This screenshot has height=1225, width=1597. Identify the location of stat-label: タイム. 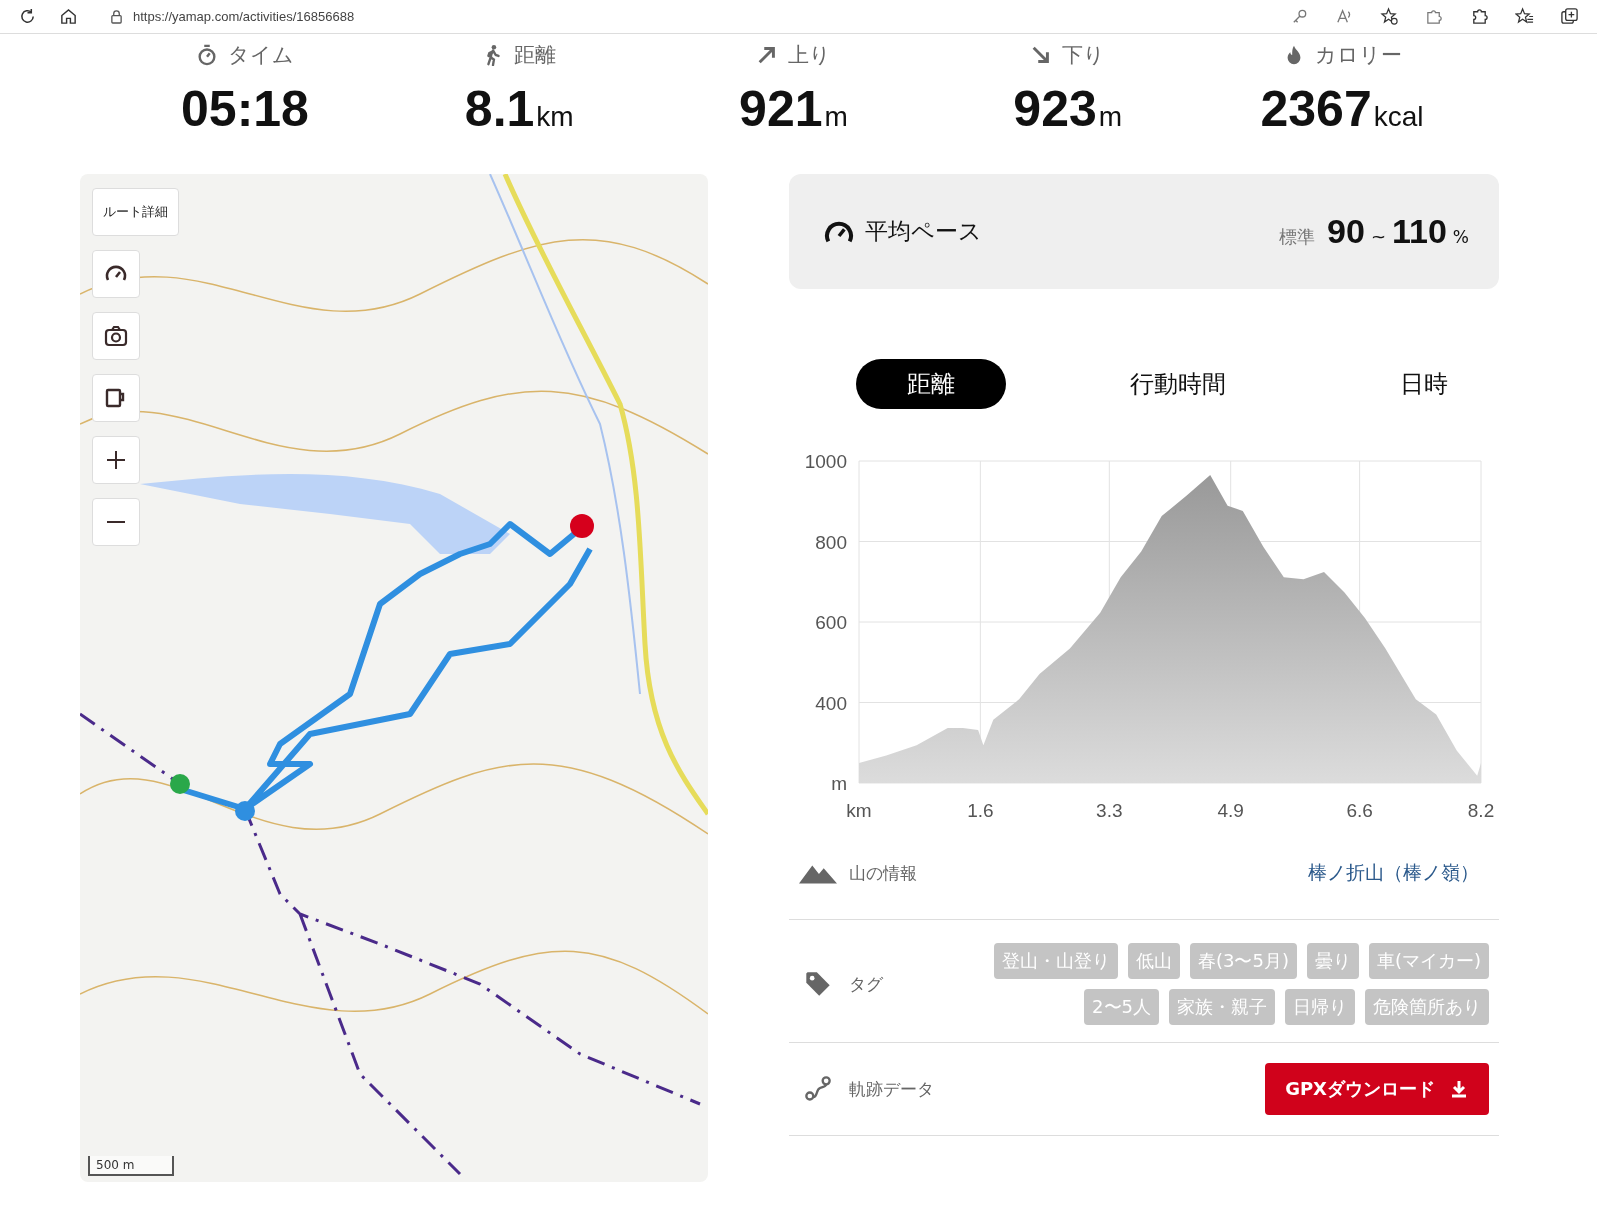
(261, 55).